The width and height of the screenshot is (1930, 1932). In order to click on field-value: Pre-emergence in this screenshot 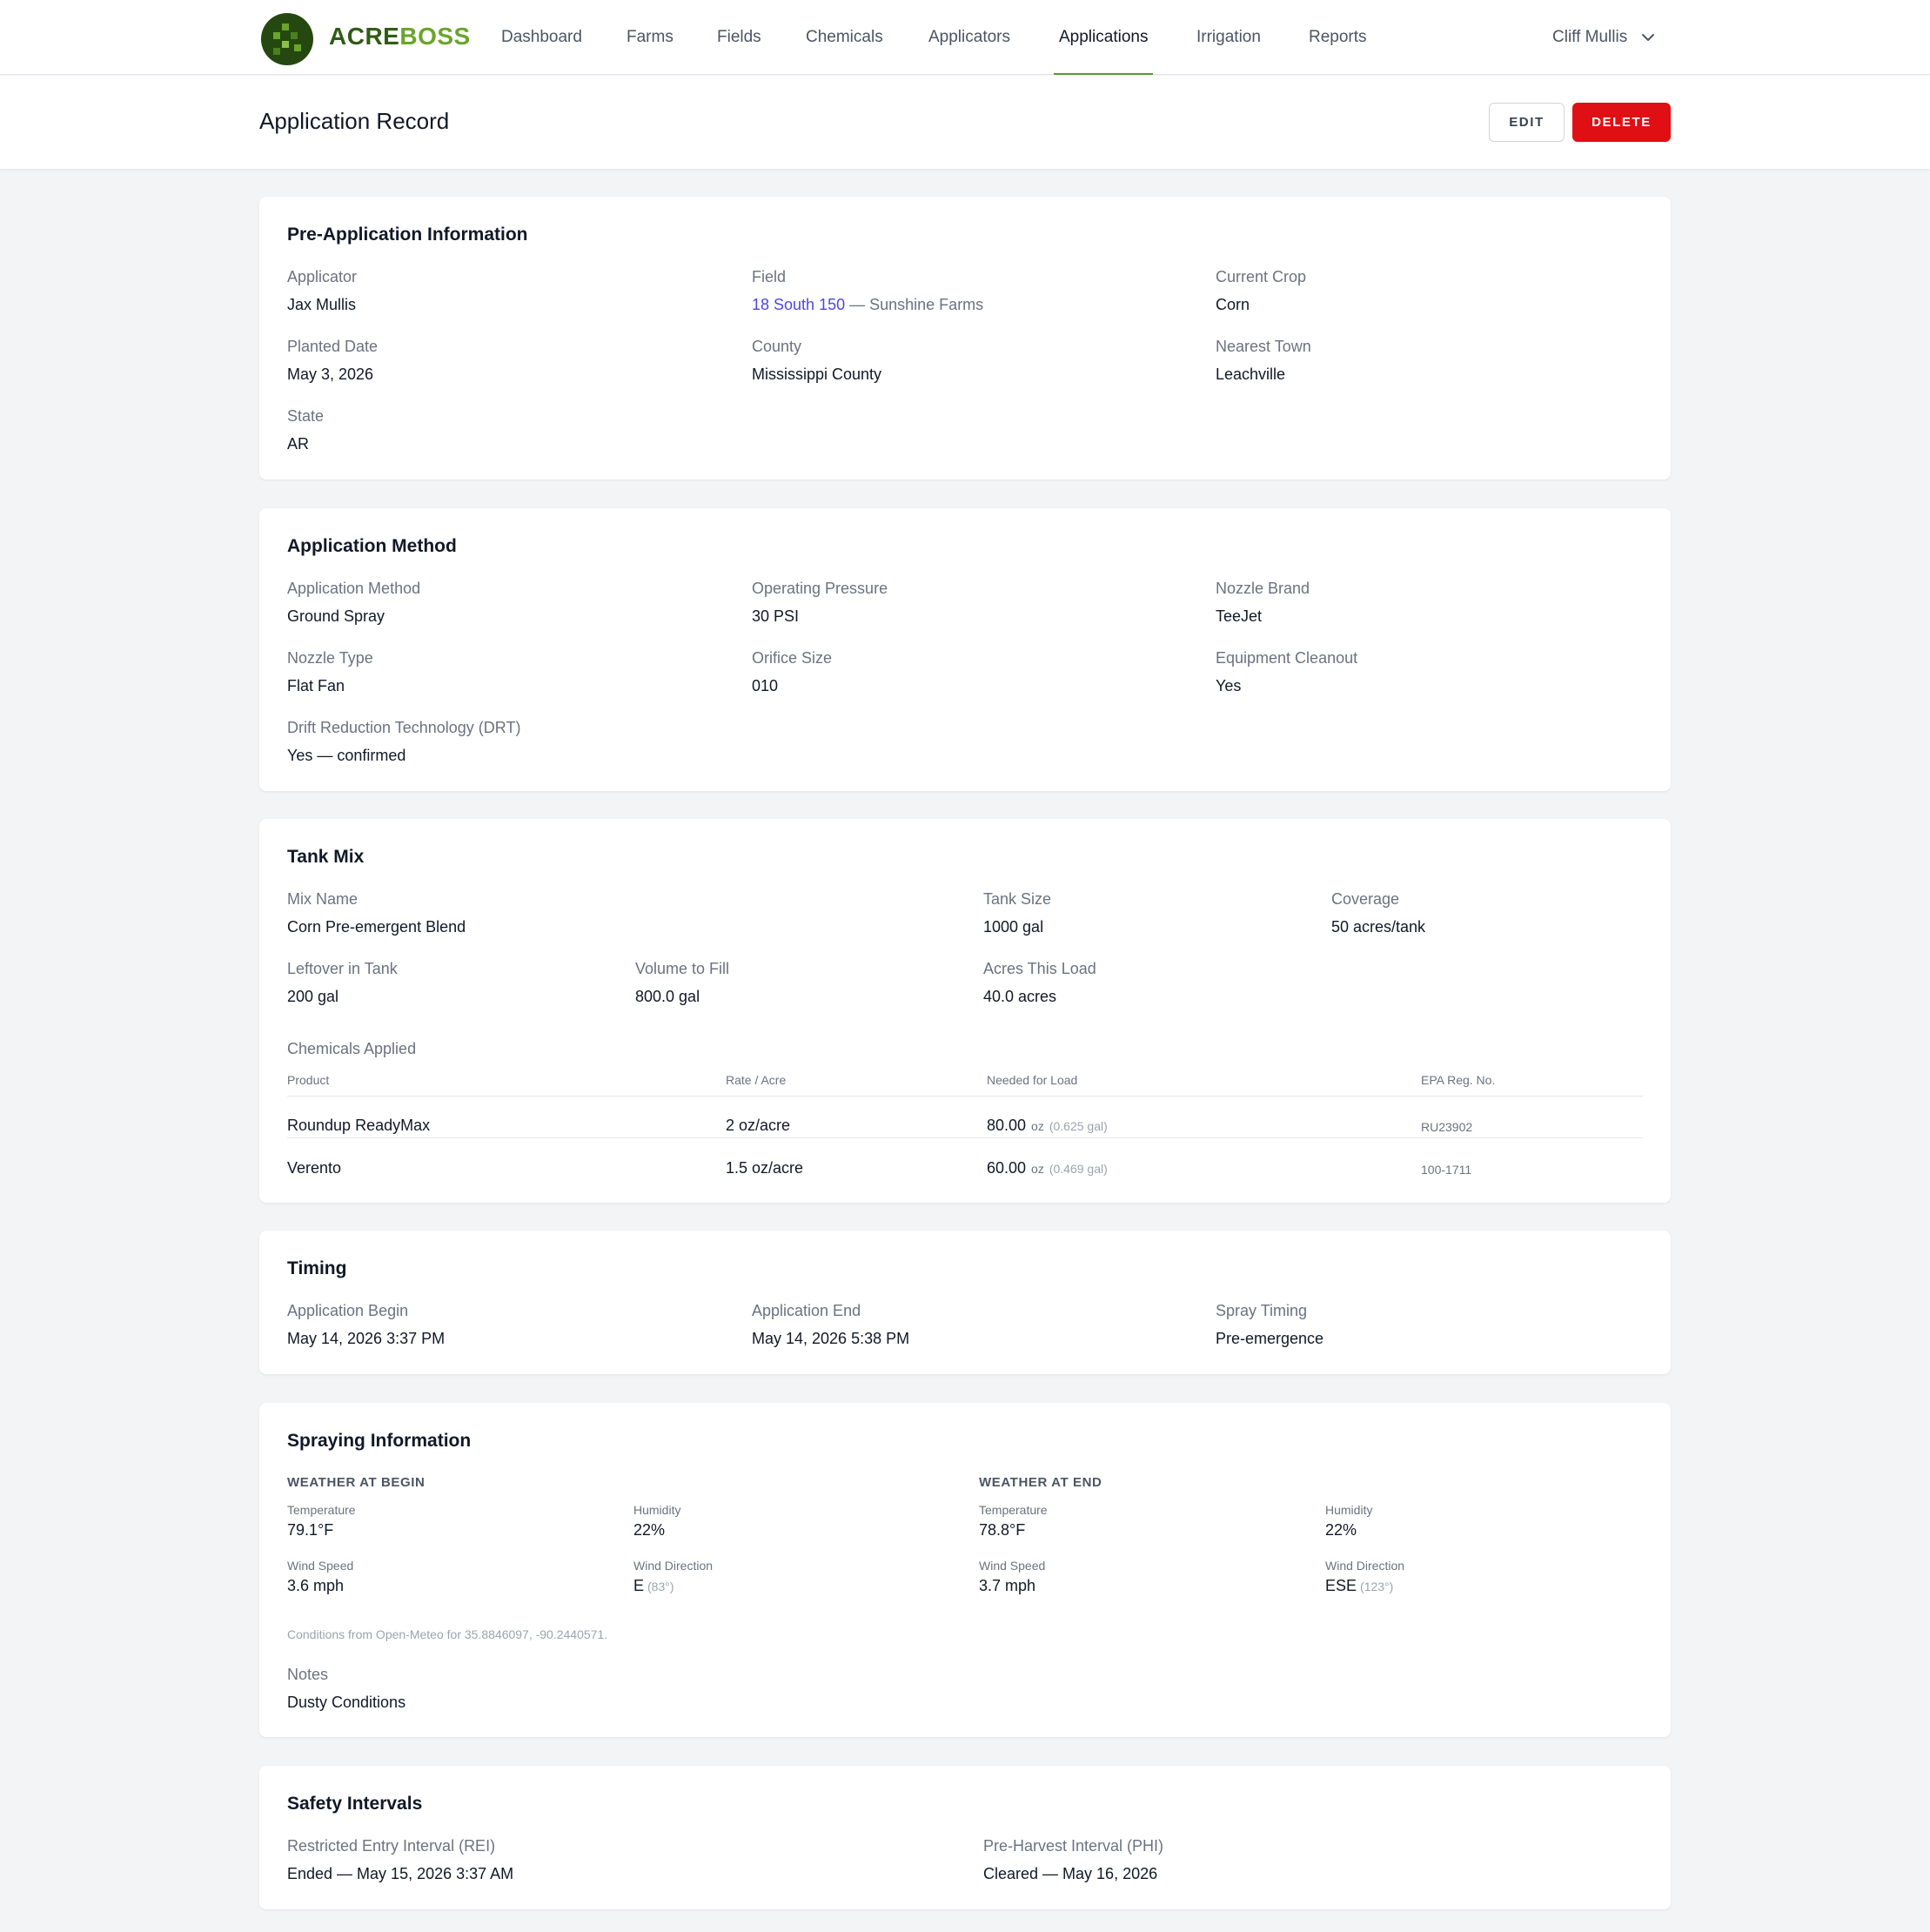, I will do `click(1270, 1339)`.